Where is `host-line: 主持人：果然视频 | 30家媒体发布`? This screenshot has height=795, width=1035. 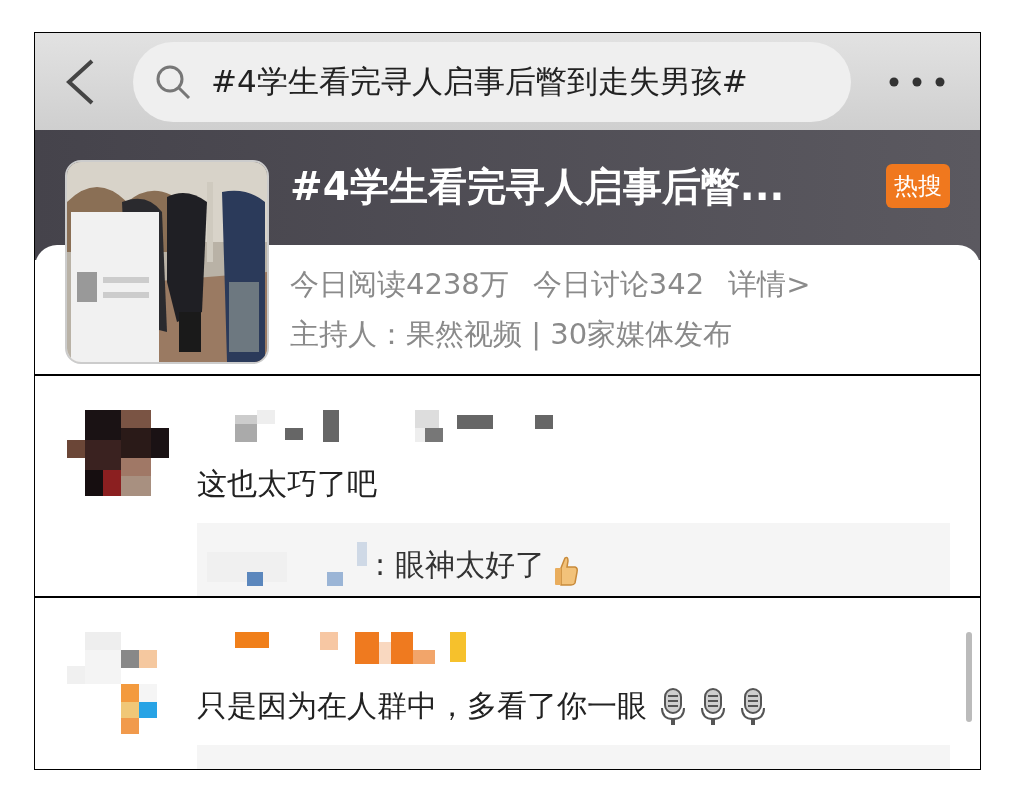 host-line: 主持人：果然视频 | 30家媒体发布 is located at coordinates (511, 334).